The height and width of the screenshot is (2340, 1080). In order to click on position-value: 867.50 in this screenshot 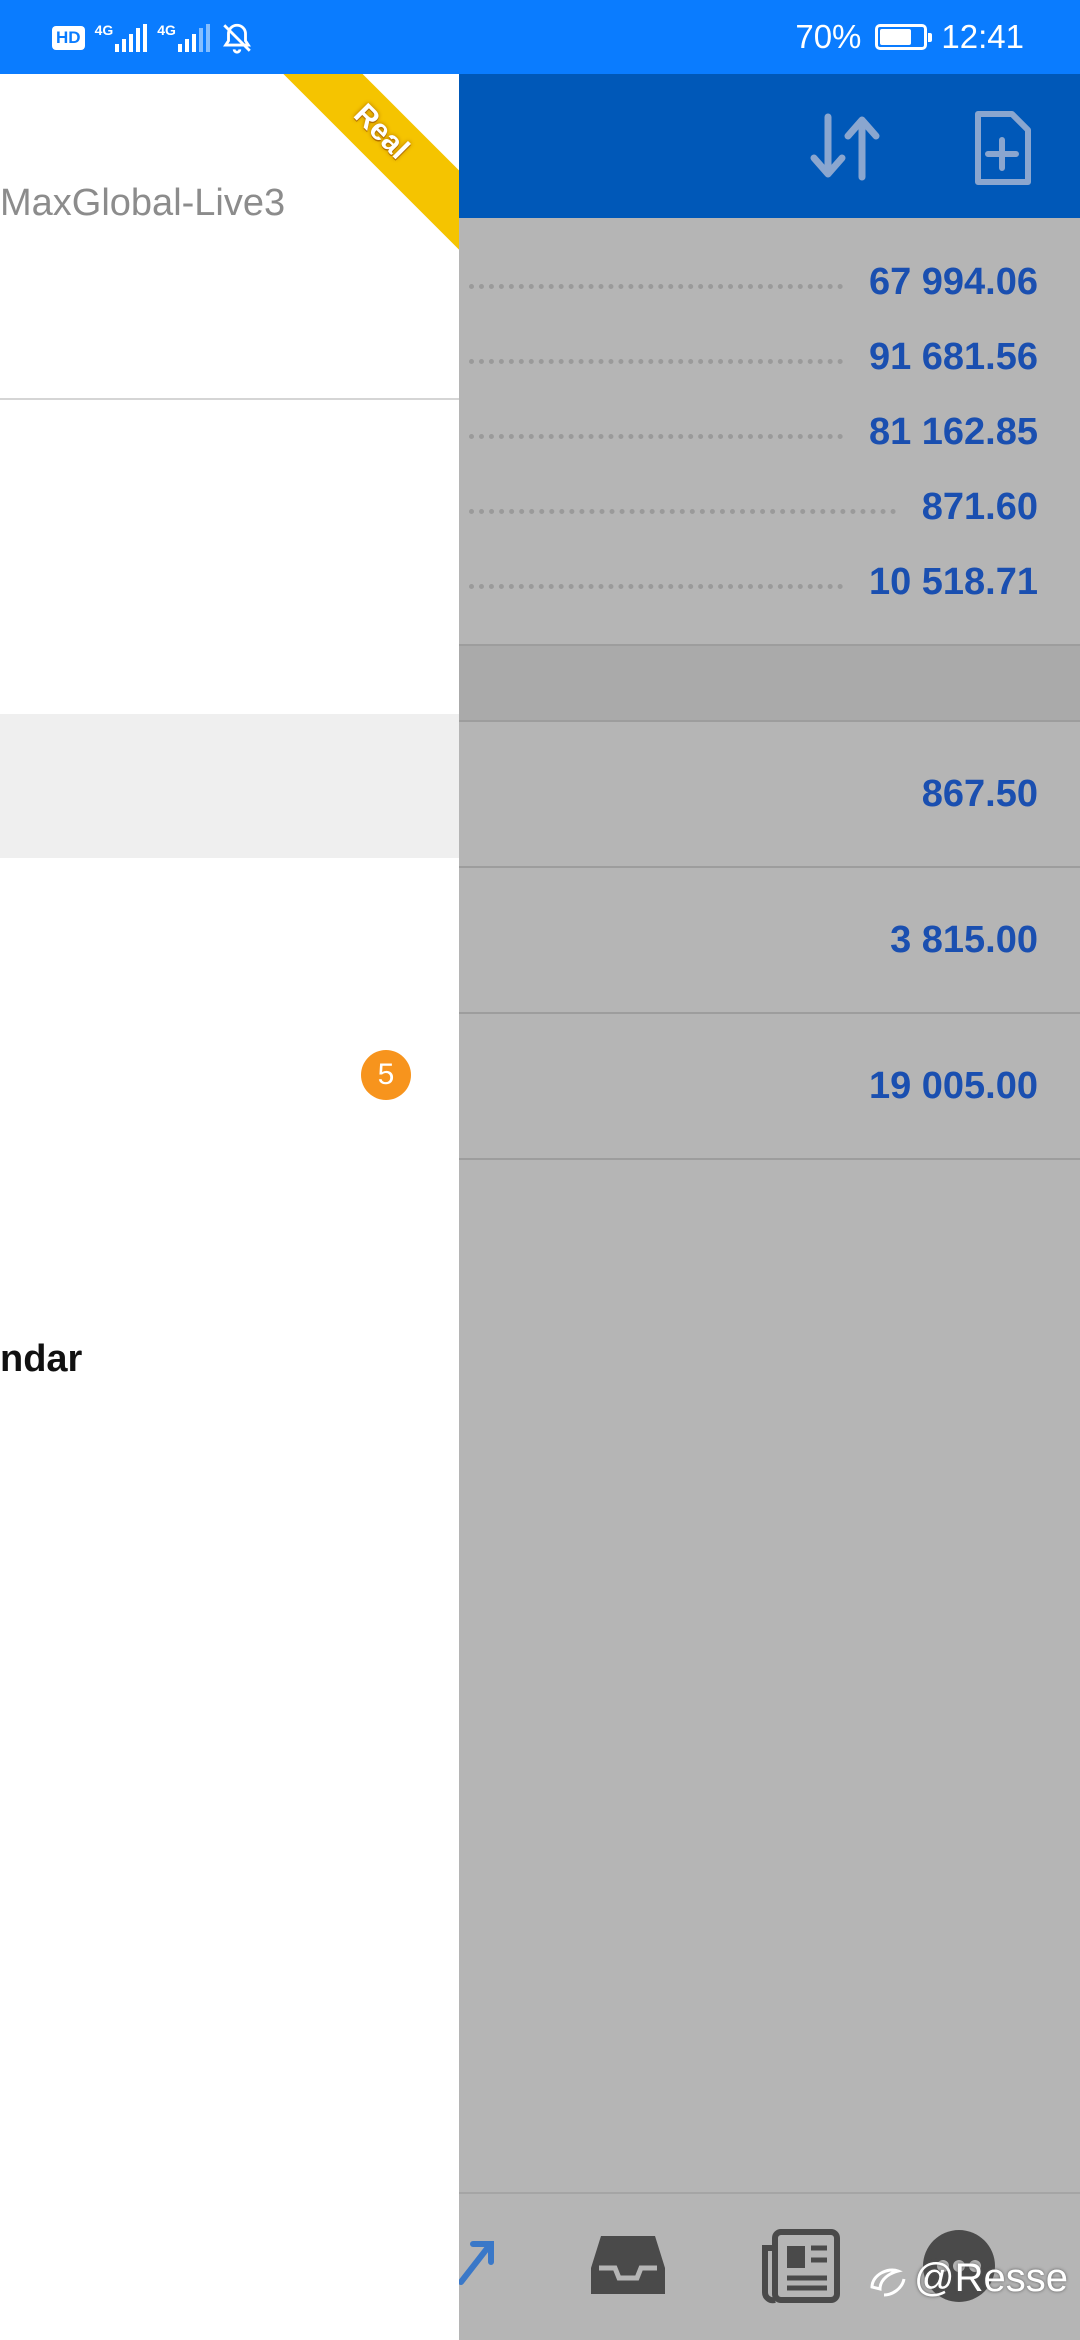, I will do `click(979, 793)`.